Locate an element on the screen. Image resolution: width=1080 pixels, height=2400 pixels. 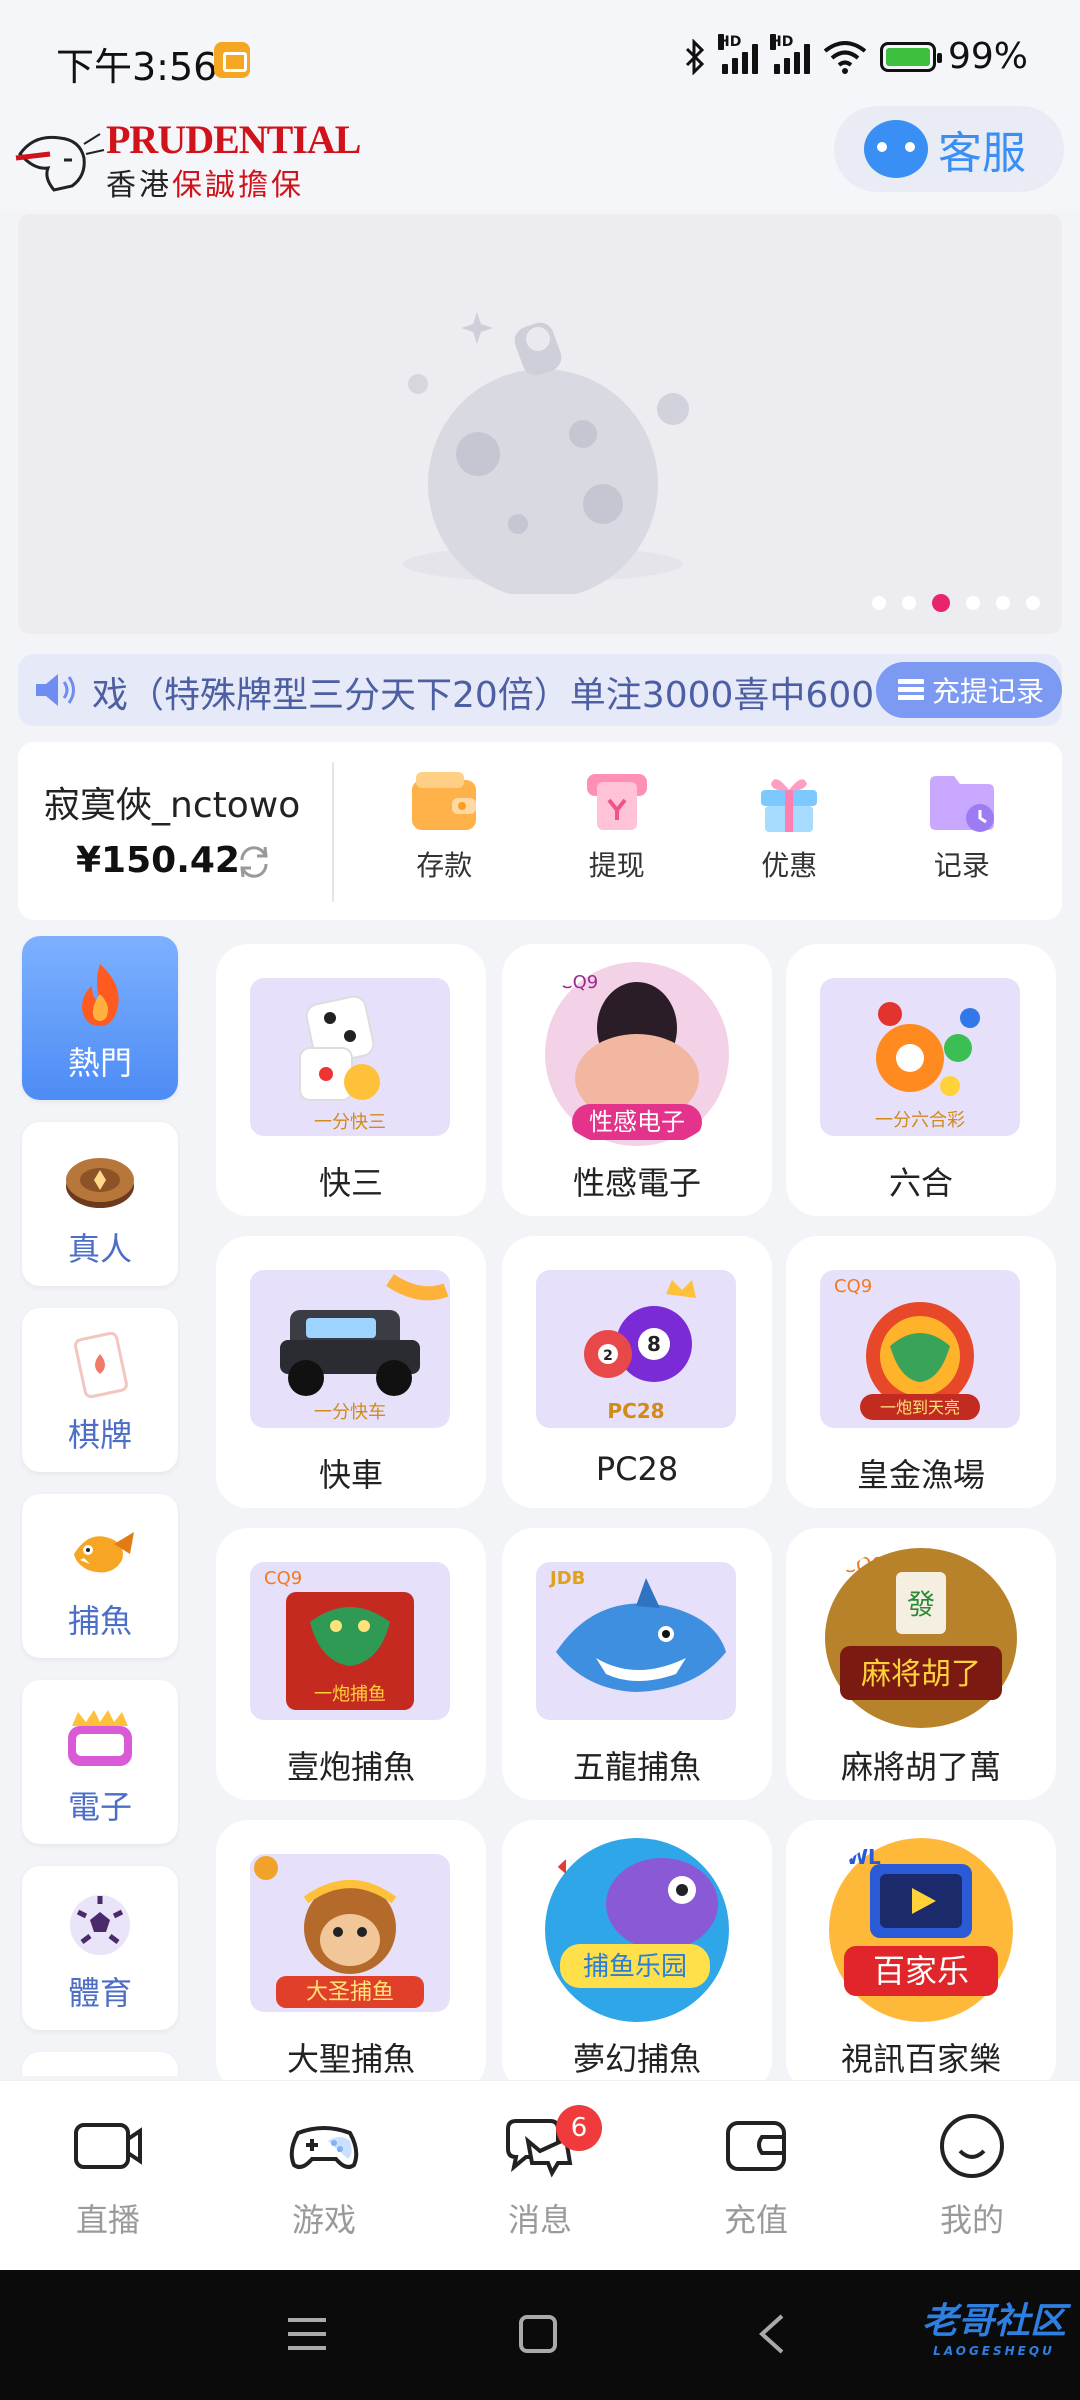
customer-service-label: 客服 is located at coordinates (982, 153).